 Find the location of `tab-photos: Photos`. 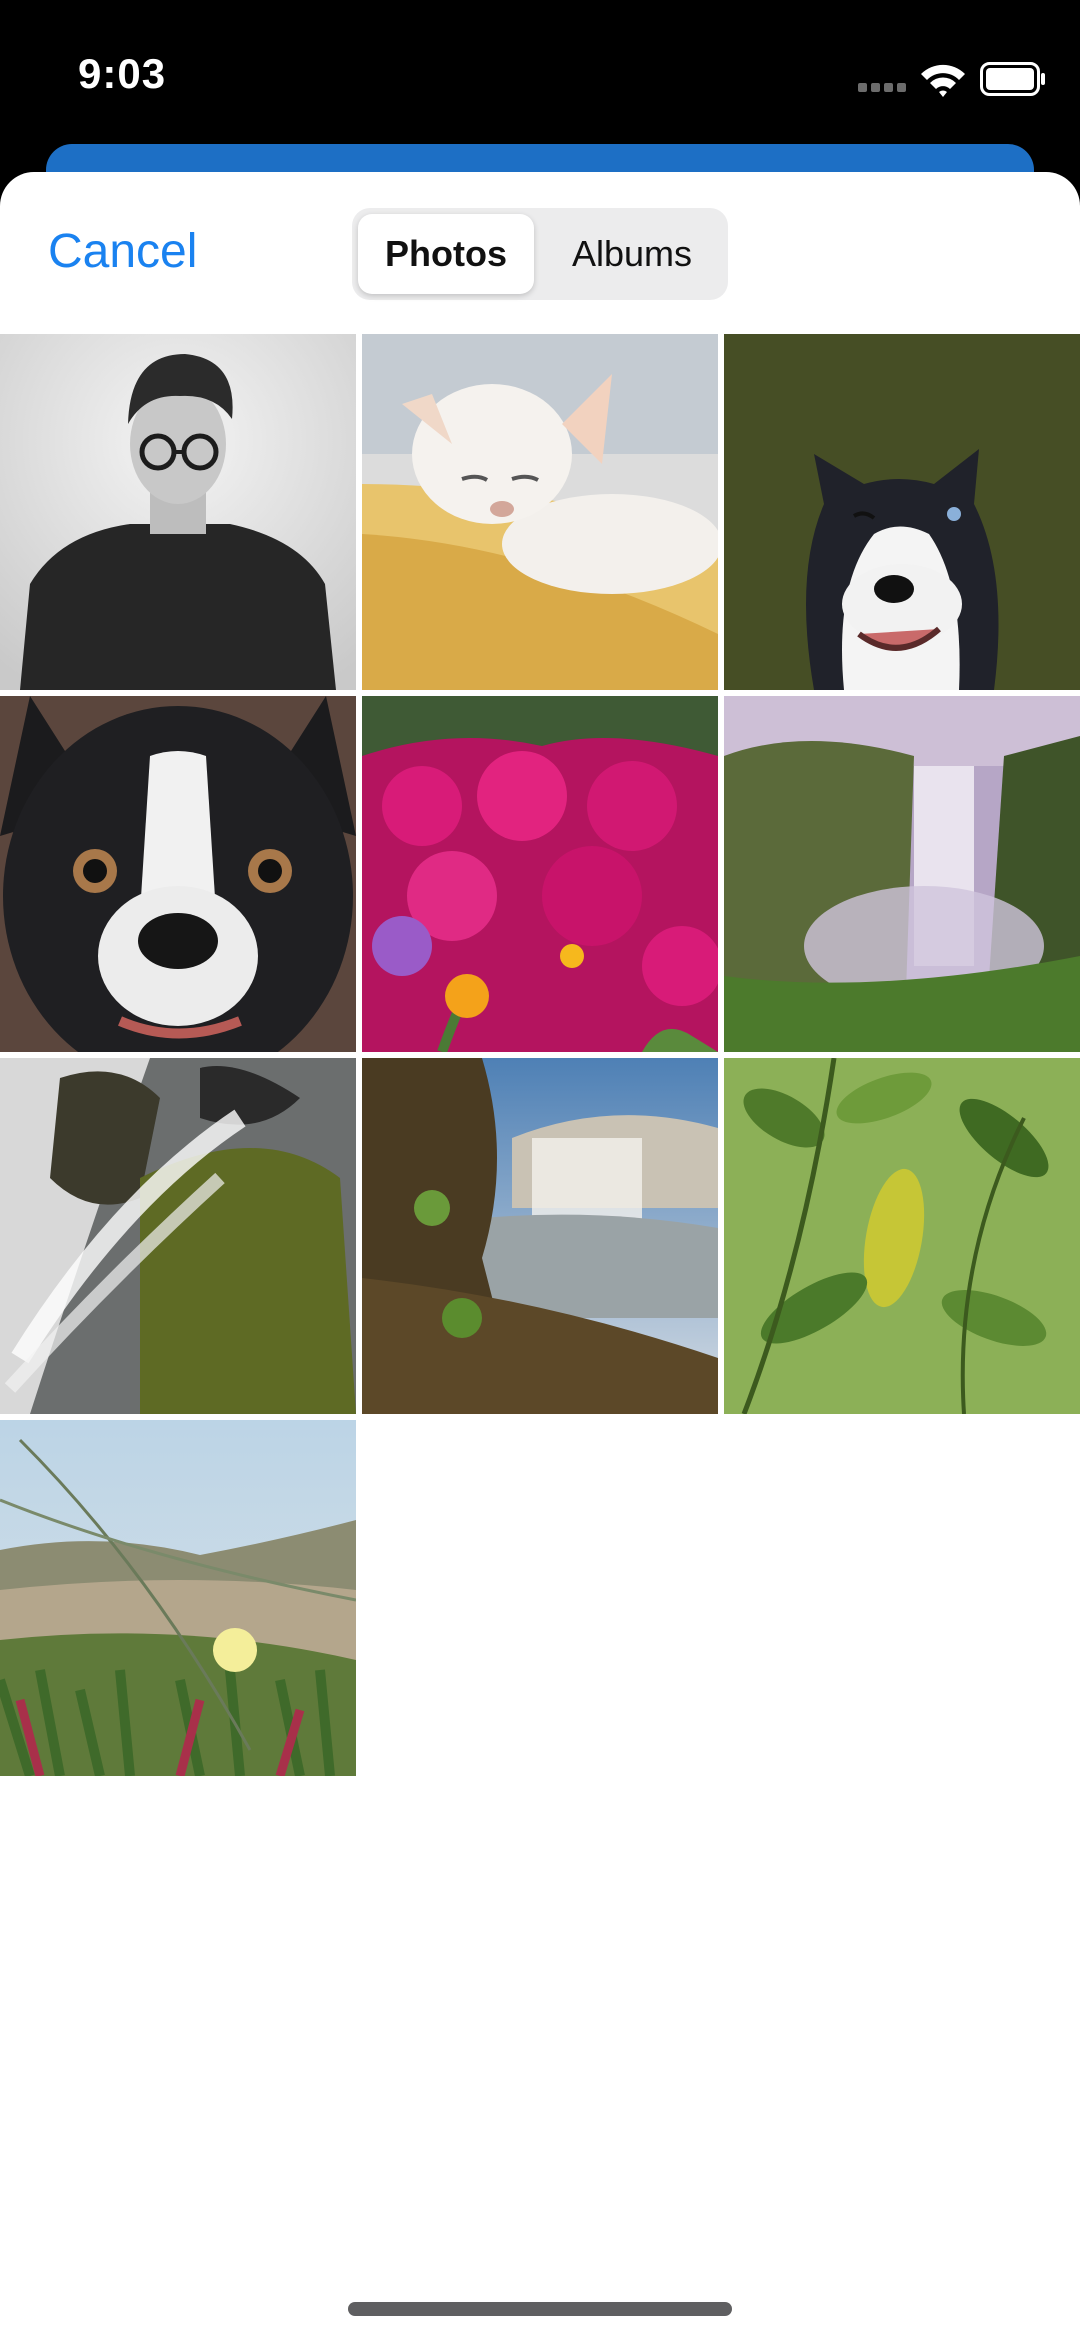

tab-photos: Photos is located at coordinates (446, 254).